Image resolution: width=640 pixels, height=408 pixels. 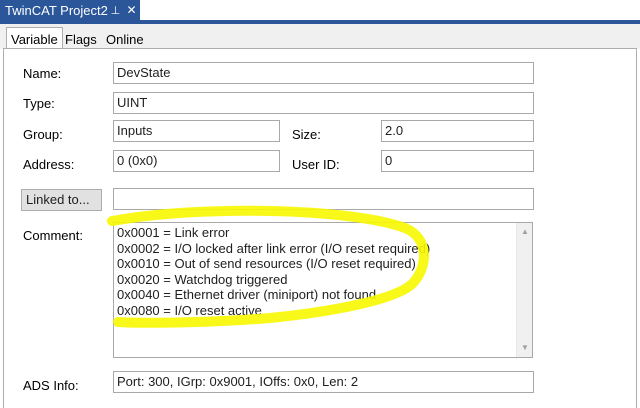 I want to click on type-field: UINT, so click(x=323, y=103).